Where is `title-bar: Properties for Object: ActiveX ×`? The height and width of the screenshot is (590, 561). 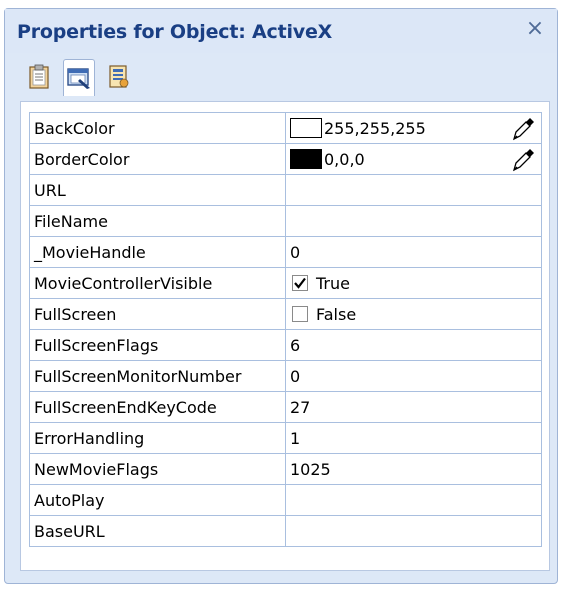 title-bar: Properties for Object: ActiveX × is located at coordinates (281, 31).